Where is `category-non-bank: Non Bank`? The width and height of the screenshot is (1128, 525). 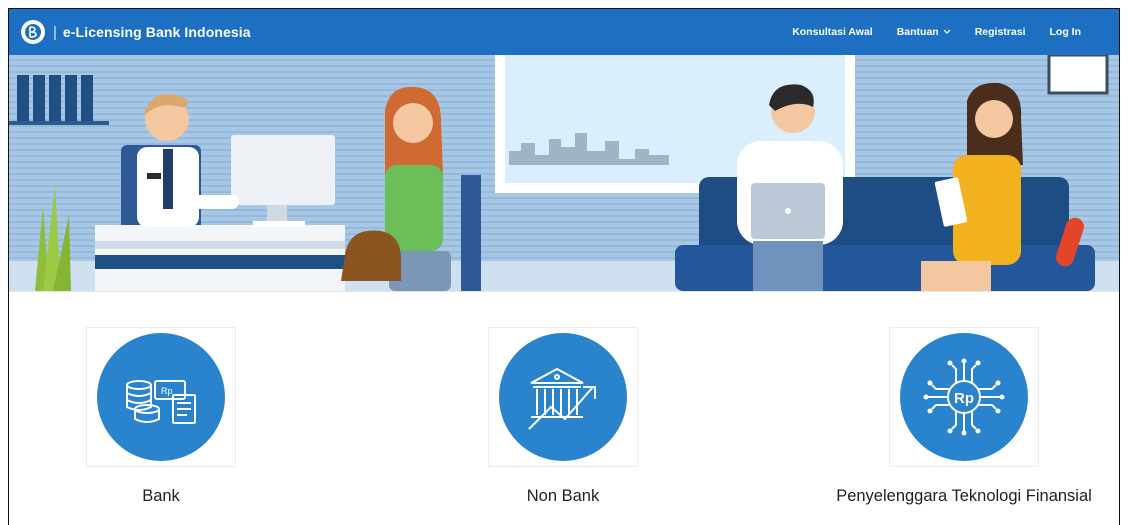
category-non-bank: Non Bank is located at coordinates (563, 416).